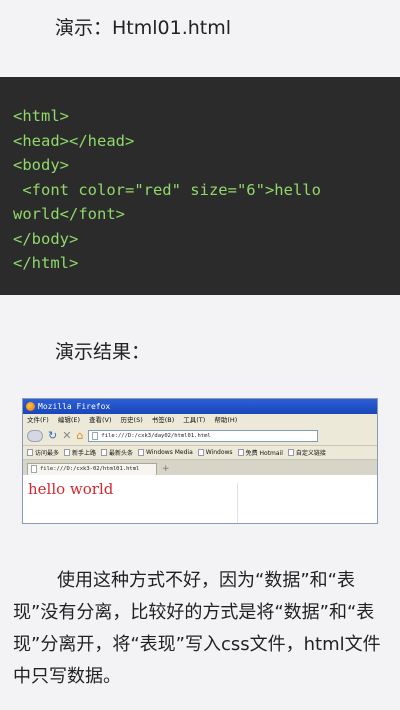 This screenshot has height=710, width=400. What do you see at coordinates (46, 263) in the screenshot?
I see `code-line: </html>` at bounding box center [46, 263].